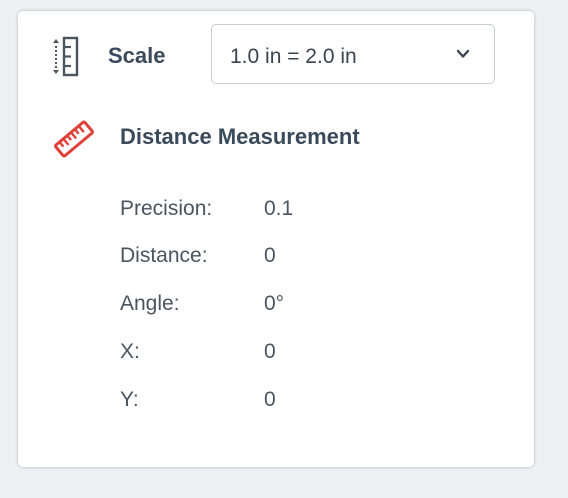 The image size is (568, 498). Describe the element at coordinates (274, 303) in the screenshot. I see `angle-value: 0°` at that location.